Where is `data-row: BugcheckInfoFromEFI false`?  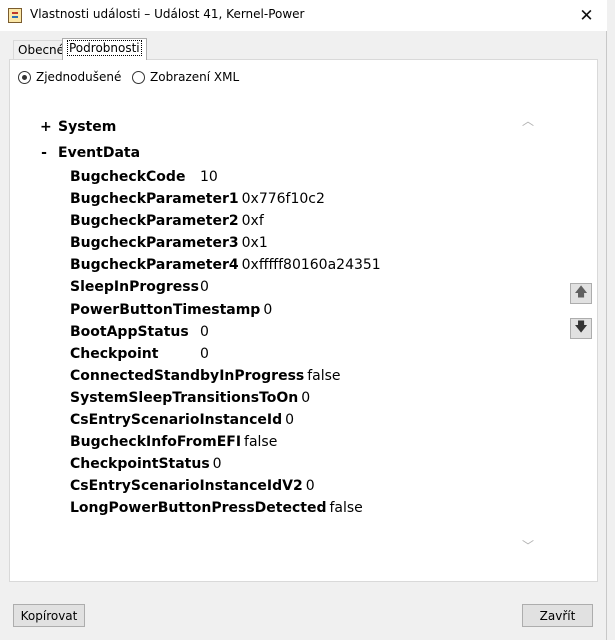 data-row: BugcheckInfoFromEFI false is located at coordinates (290, 445).